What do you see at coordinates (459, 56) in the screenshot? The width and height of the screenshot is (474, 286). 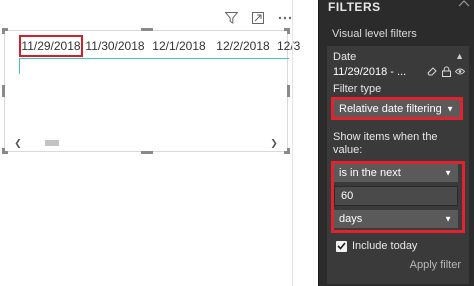 I see `chevron-up-icon: ▲` at bounding box center [459, 56].